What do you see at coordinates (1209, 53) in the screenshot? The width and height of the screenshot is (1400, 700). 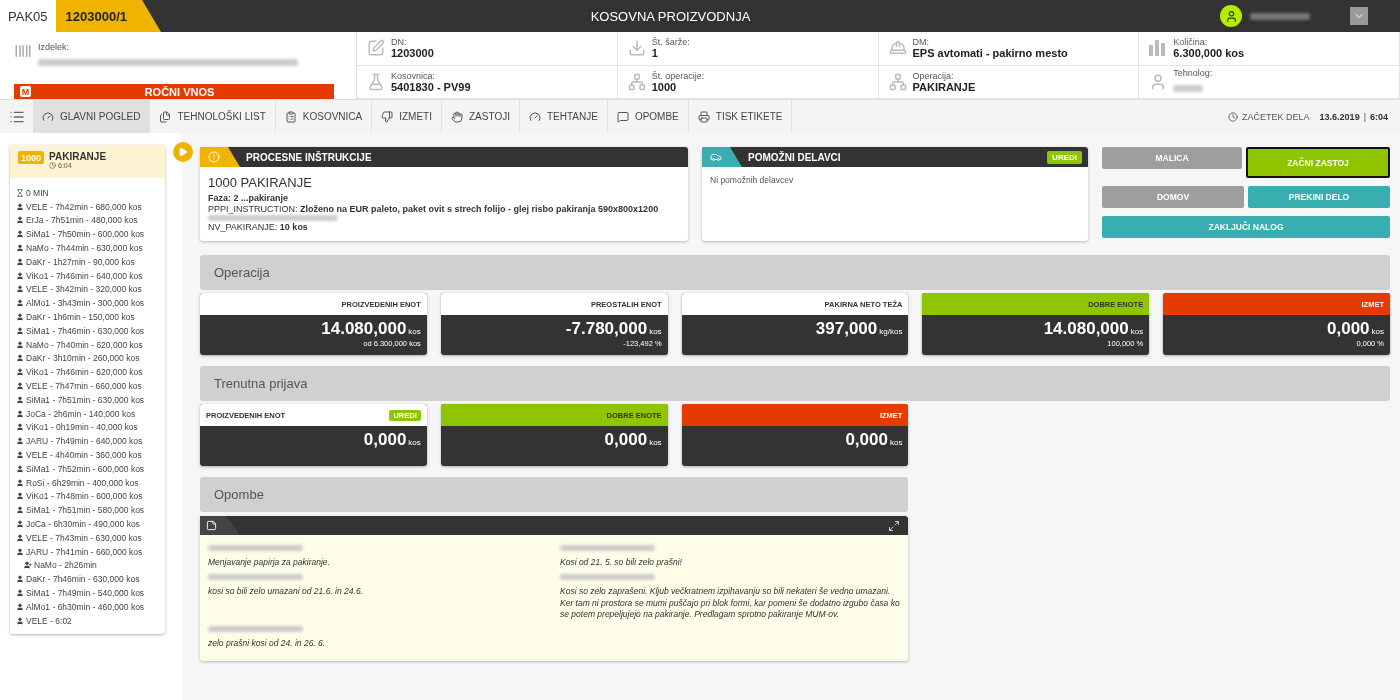 I see `info-value: 6.300,000 kos` at bounding box center [1209, 53].